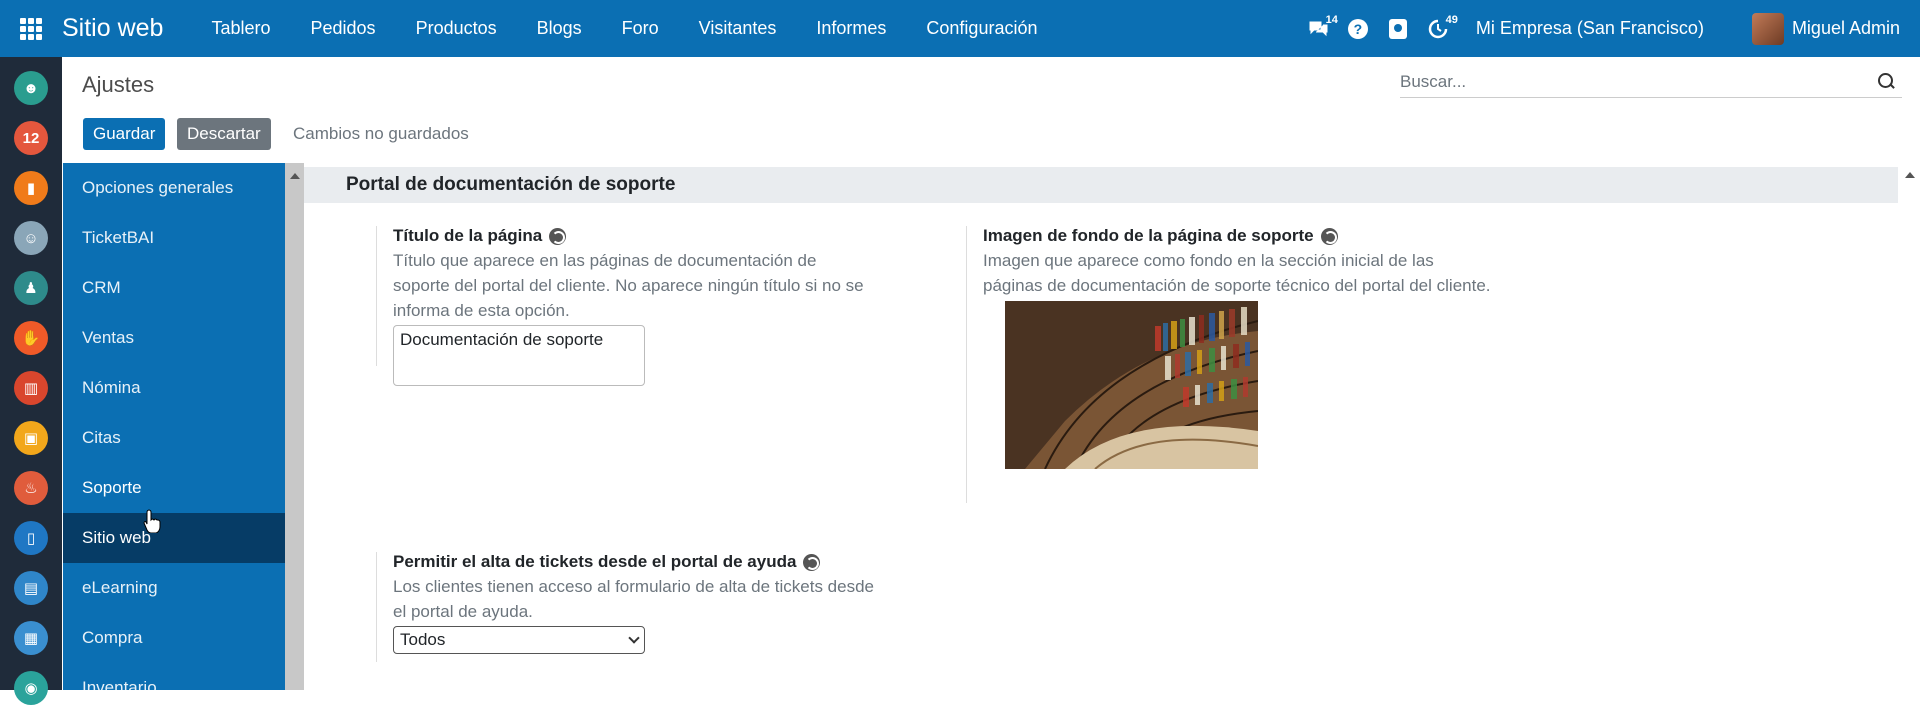  I want to click on search-icon, so click(1885, 82).